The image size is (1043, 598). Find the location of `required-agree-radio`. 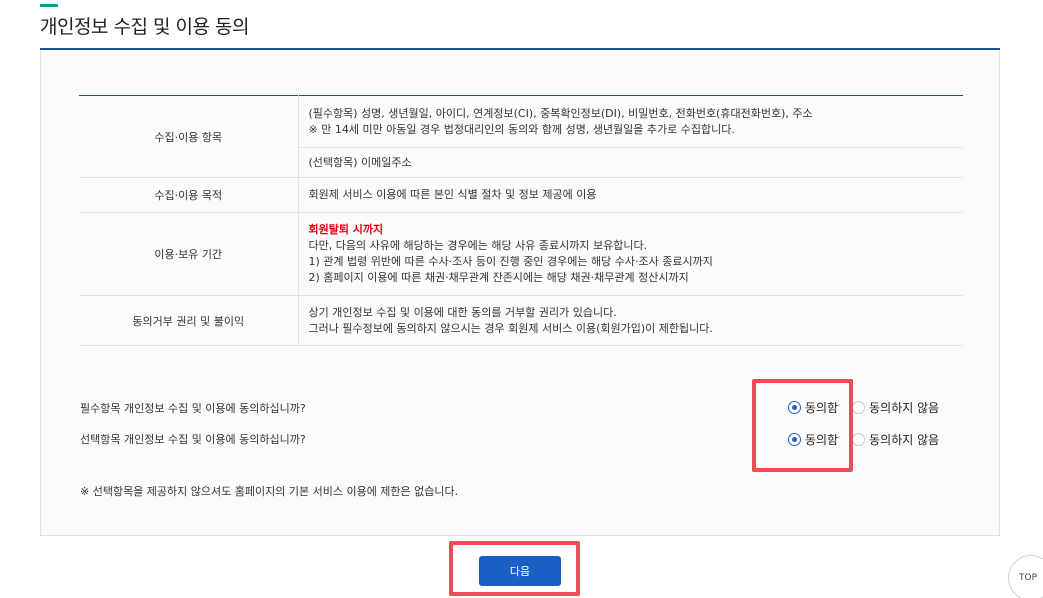

required-agree-radio is located at coordinates (794, 407).